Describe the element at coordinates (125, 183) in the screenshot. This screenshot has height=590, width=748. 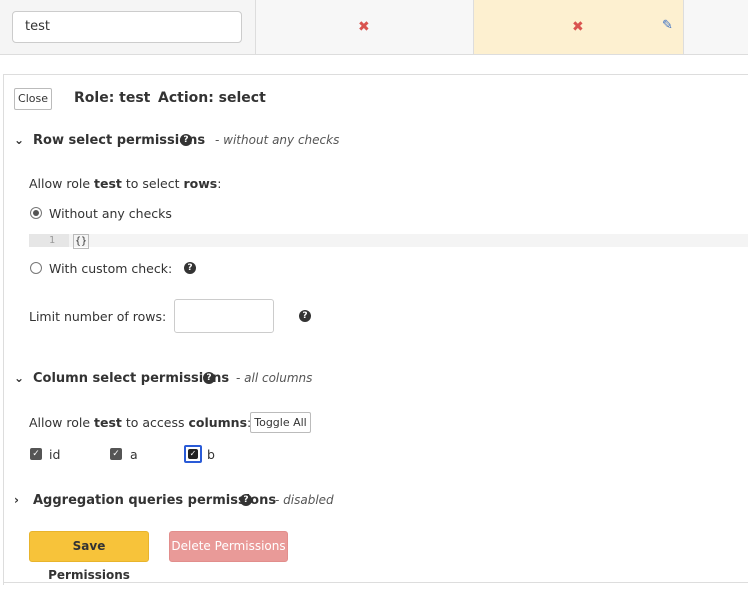
I see `row-allow-text: Allow role test to select rows:` at that location.